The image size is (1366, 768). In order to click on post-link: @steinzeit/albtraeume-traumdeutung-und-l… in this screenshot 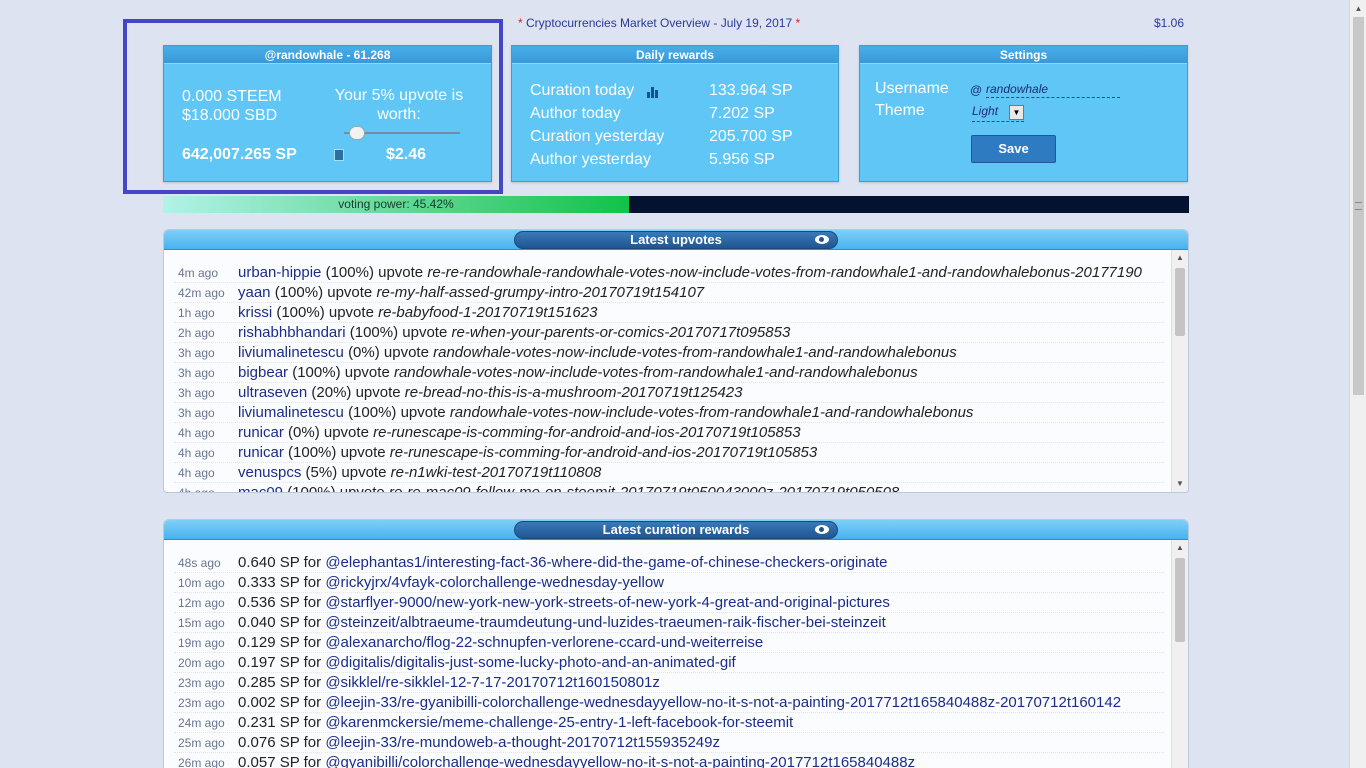, I will do `click(605, 622)`.